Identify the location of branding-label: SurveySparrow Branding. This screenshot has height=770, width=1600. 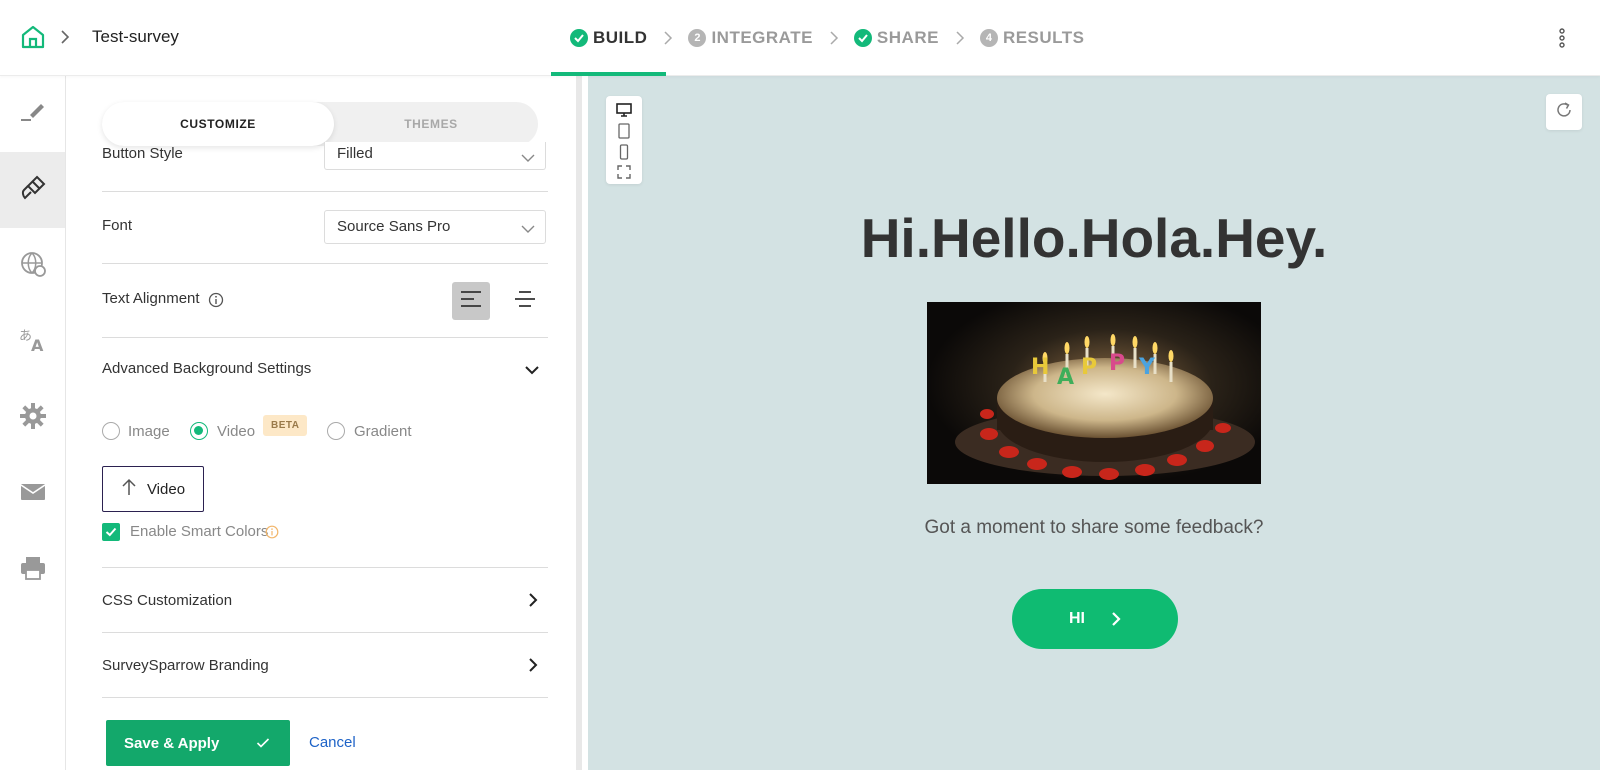
(185, 665).